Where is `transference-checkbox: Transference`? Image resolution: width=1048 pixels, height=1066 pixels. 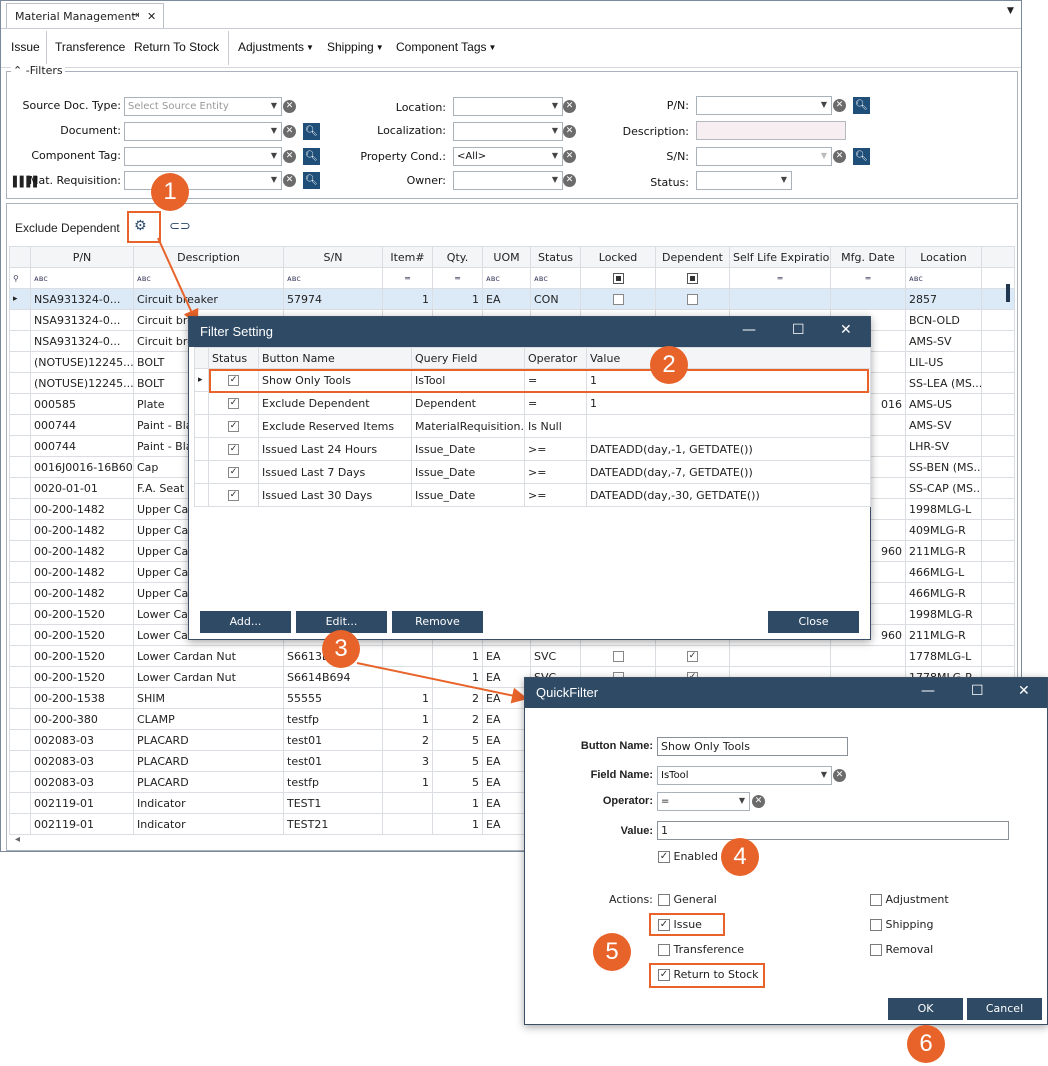
transference-checkbox: Transference is located at coordinates (701, 949).